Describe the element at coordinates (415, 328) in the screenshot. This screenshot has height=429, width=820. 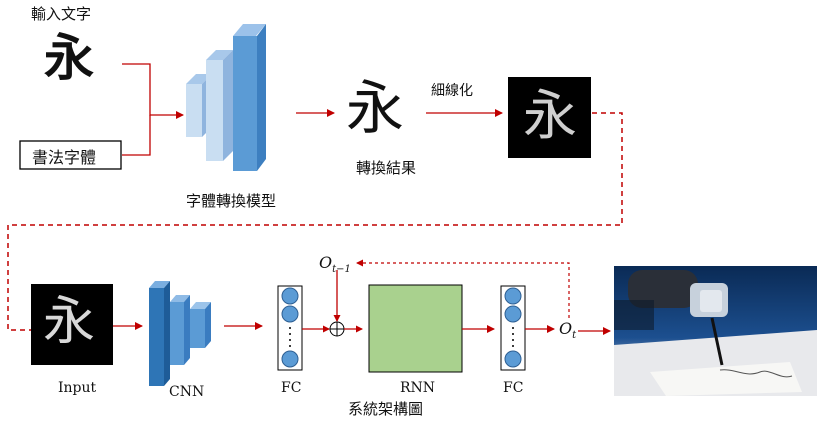
I see `rnn-block` at that location.